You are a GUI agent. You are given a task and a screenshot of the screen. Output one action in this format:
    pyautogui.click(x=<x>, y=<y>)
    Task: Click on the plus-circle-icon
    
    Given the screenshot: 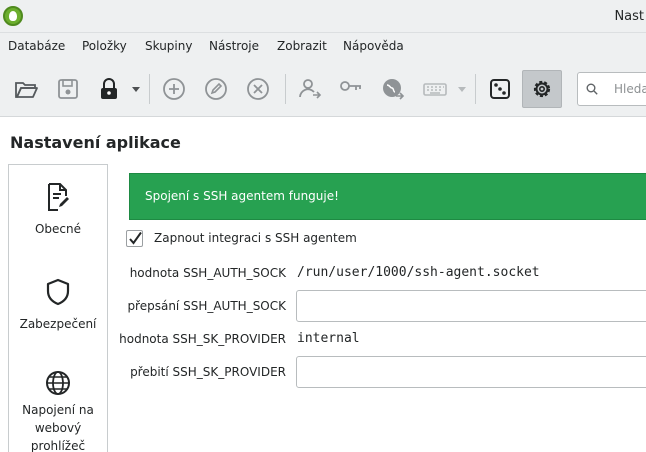 What is the action you would take?
    pyautogui.click(x=174, y=89)
    